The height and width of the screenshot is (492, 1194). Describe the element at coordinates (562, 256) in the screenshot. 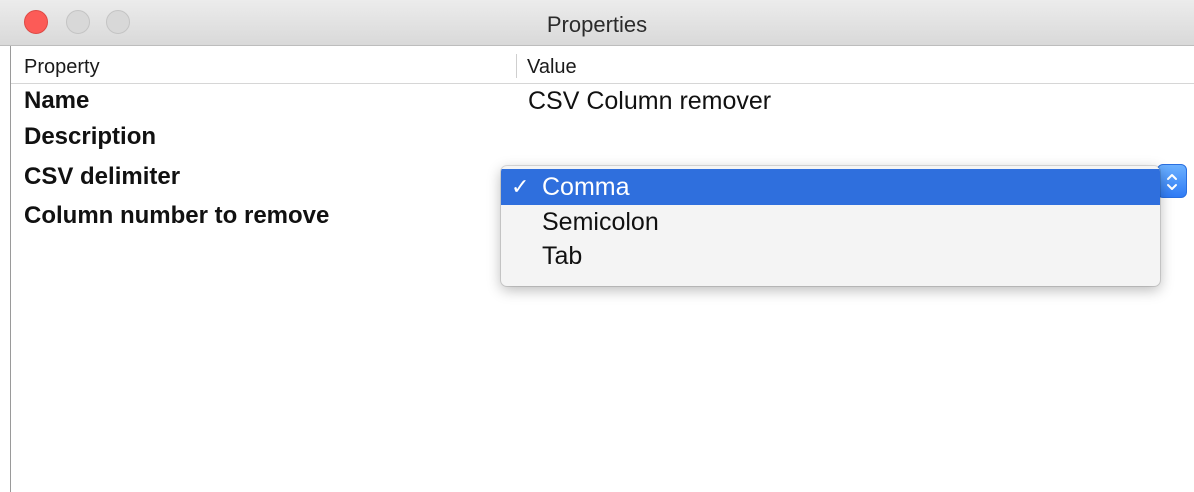

I see `menu-item-label: Tab` at that location.